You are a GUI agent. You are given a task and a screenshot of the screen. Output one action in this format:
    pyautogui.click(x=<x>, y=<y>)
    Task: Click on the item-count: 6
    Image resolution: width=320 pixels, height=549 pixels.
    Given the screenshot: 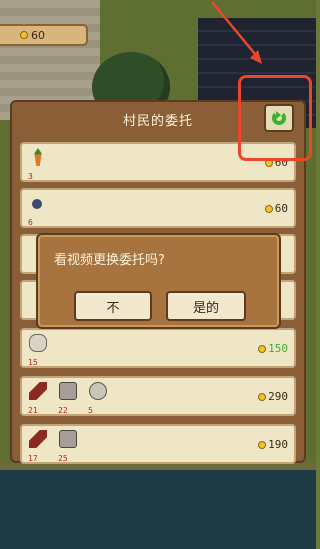 What is the action you would take?
    pyautogui.click(x=30, y=222)
    